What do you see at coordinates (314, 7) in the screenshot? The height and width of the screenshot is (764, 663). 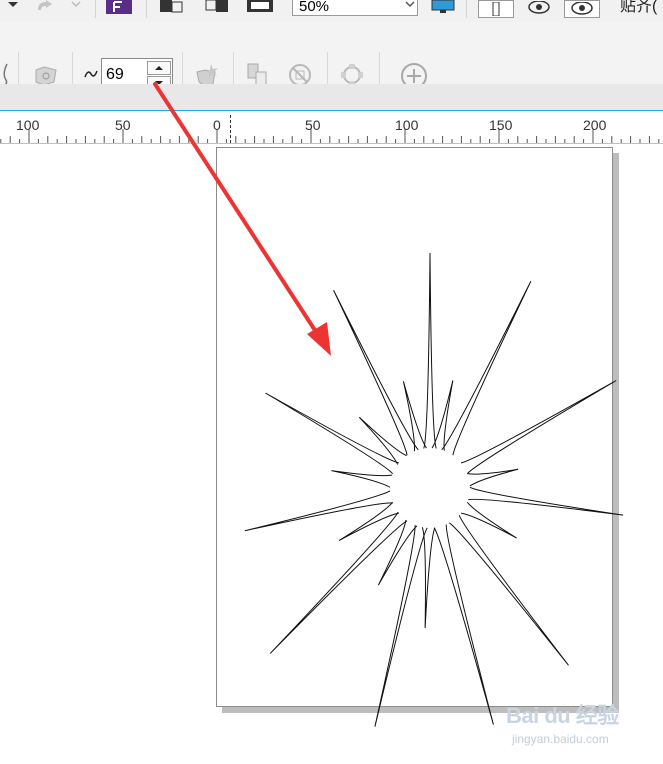 I see `zoom-level-value: 50%` at bounding box center [314, 7].